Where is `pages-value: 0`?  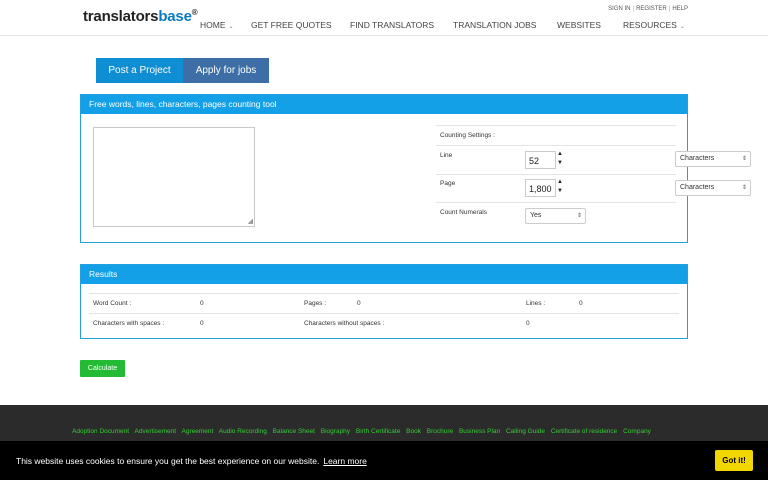
pages-value: 0 is located at coordinates (359, 303).